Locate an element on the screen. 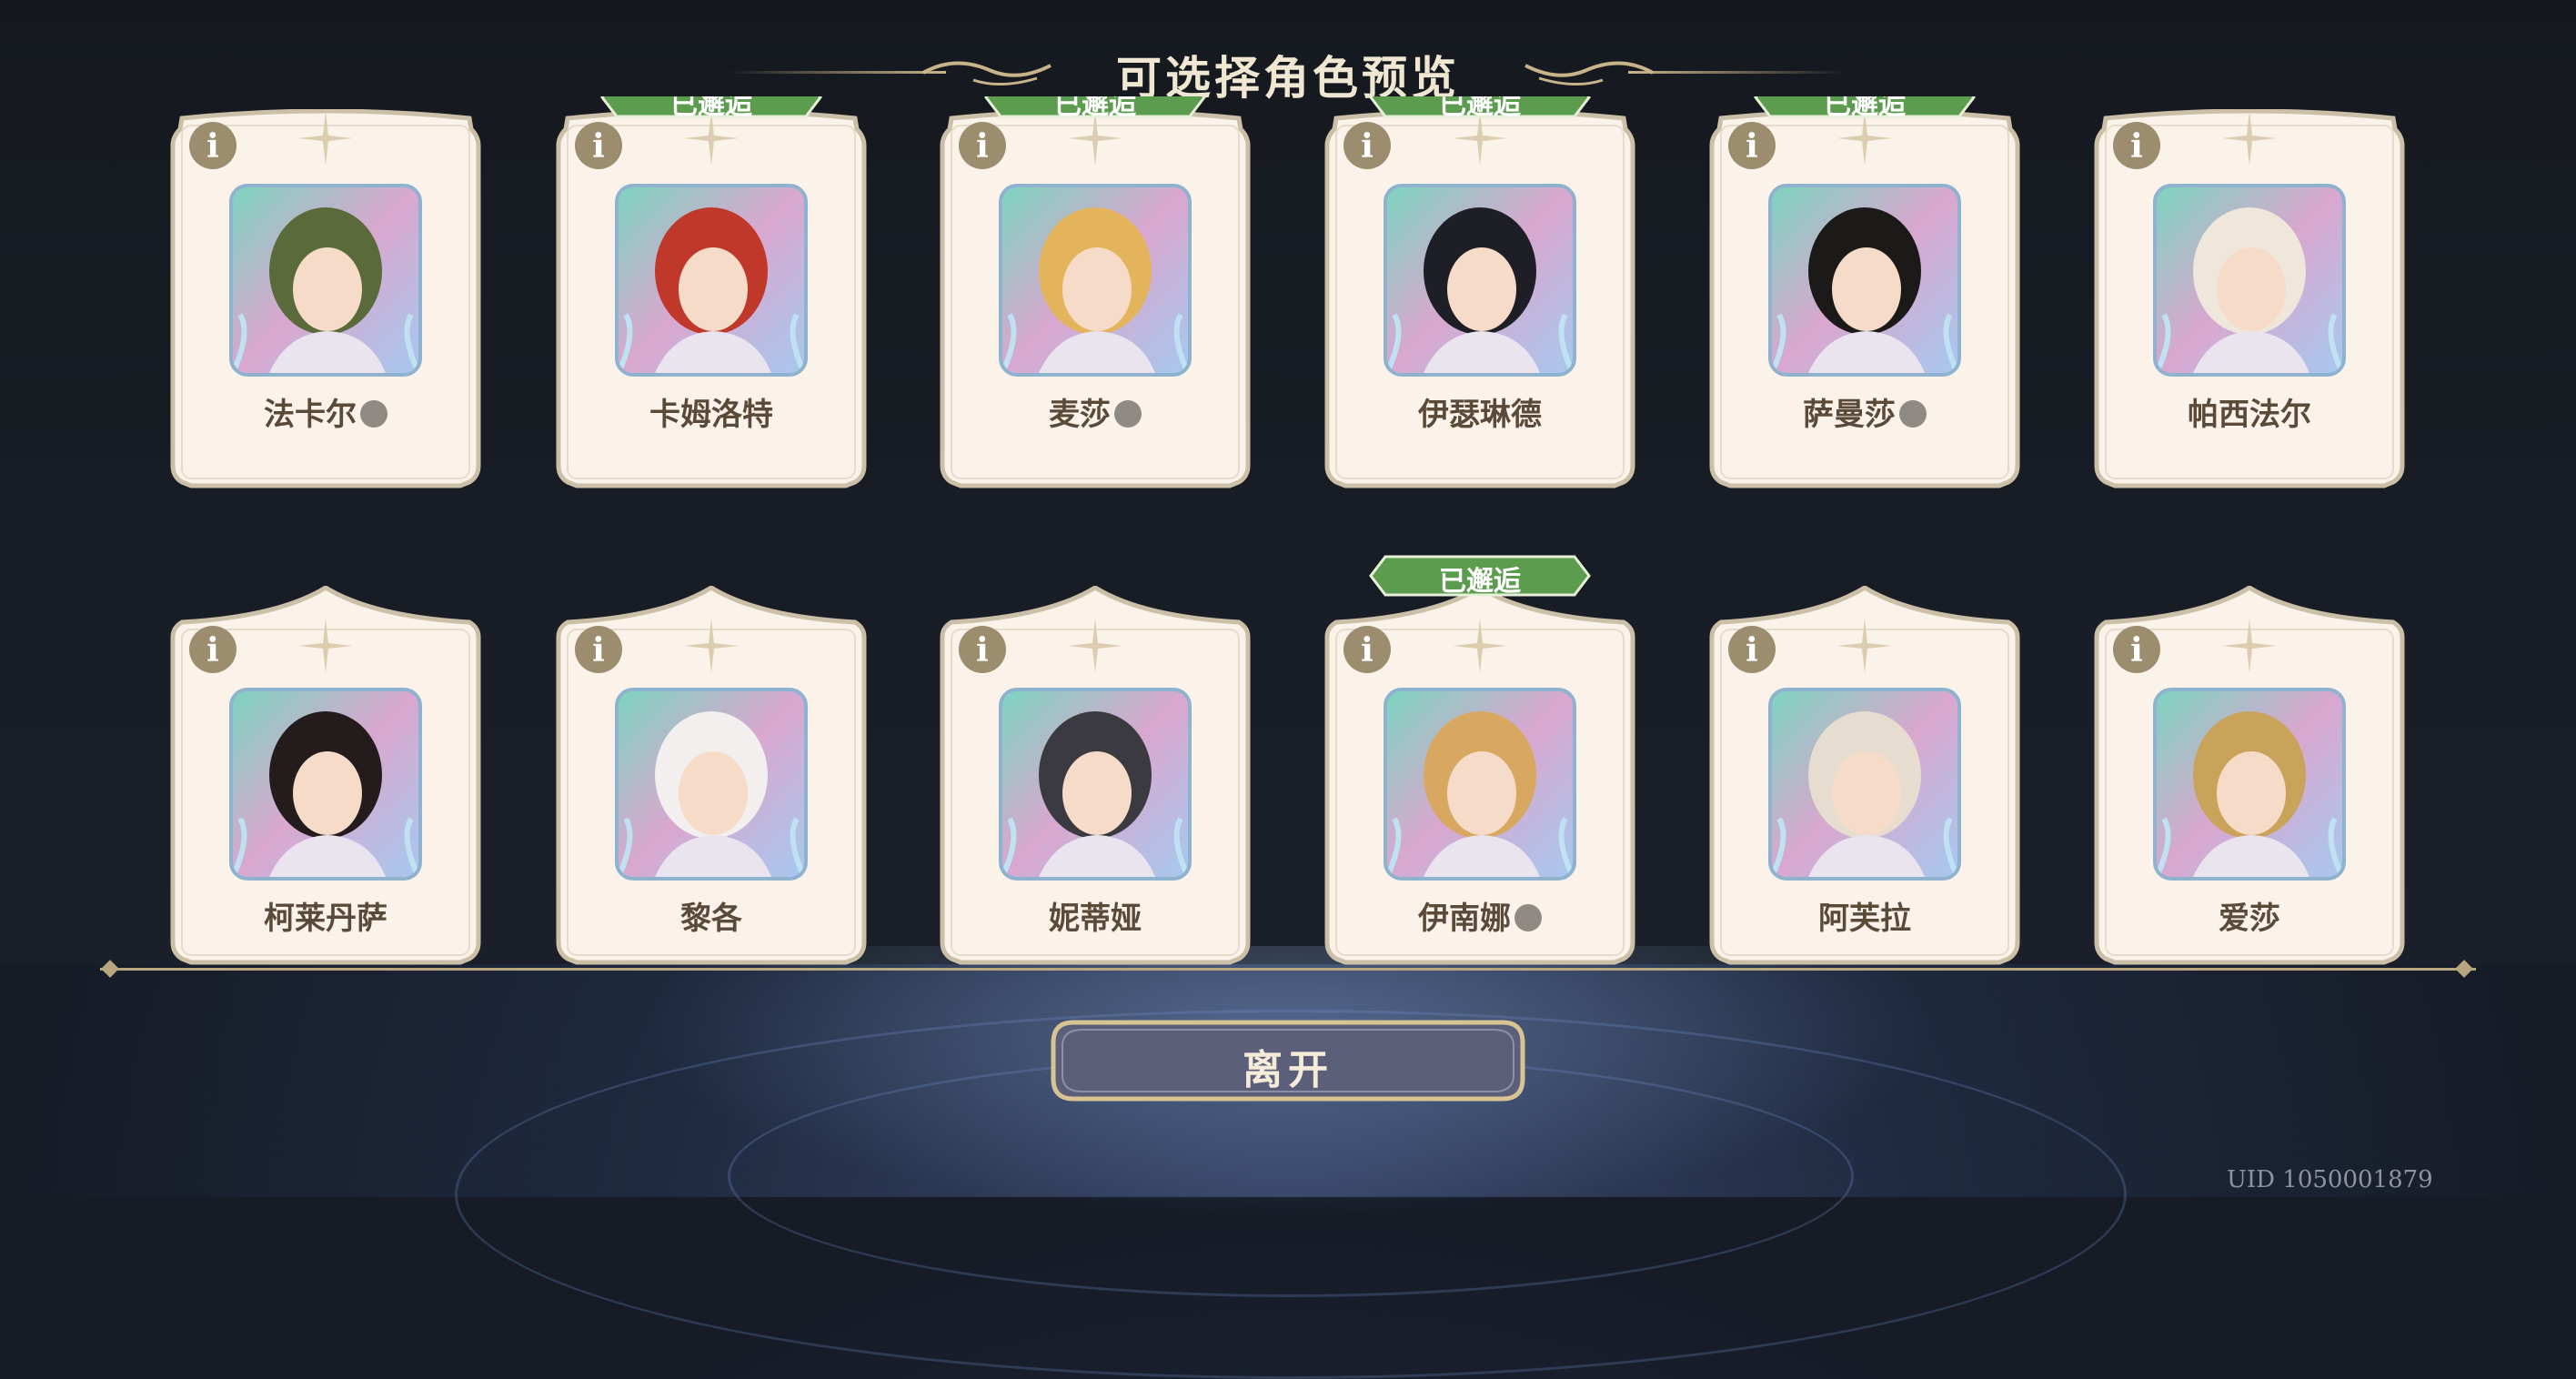 This screenshot has height=1379, width=2576. character-card: i 伊瑟琳德 已邂逅 is located at coordinates (1479, 293).